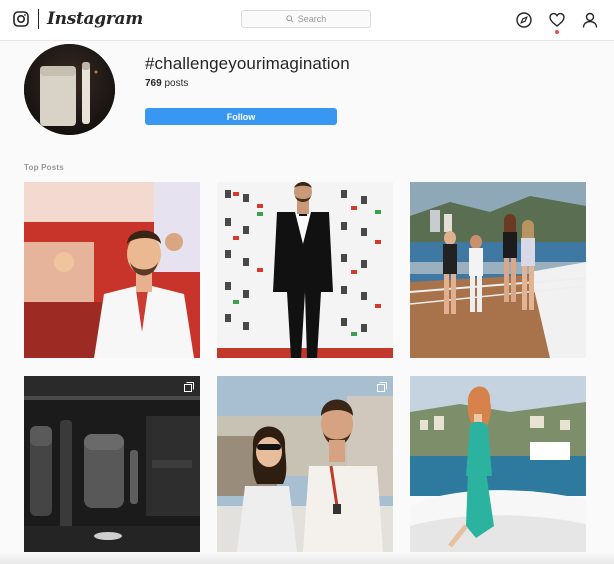 Image resolution: width=614 pixels, height=564 pixels. Describe the element at coordinates (241, 116) in the screenshot. I see `follow-button: Follow` at that location.